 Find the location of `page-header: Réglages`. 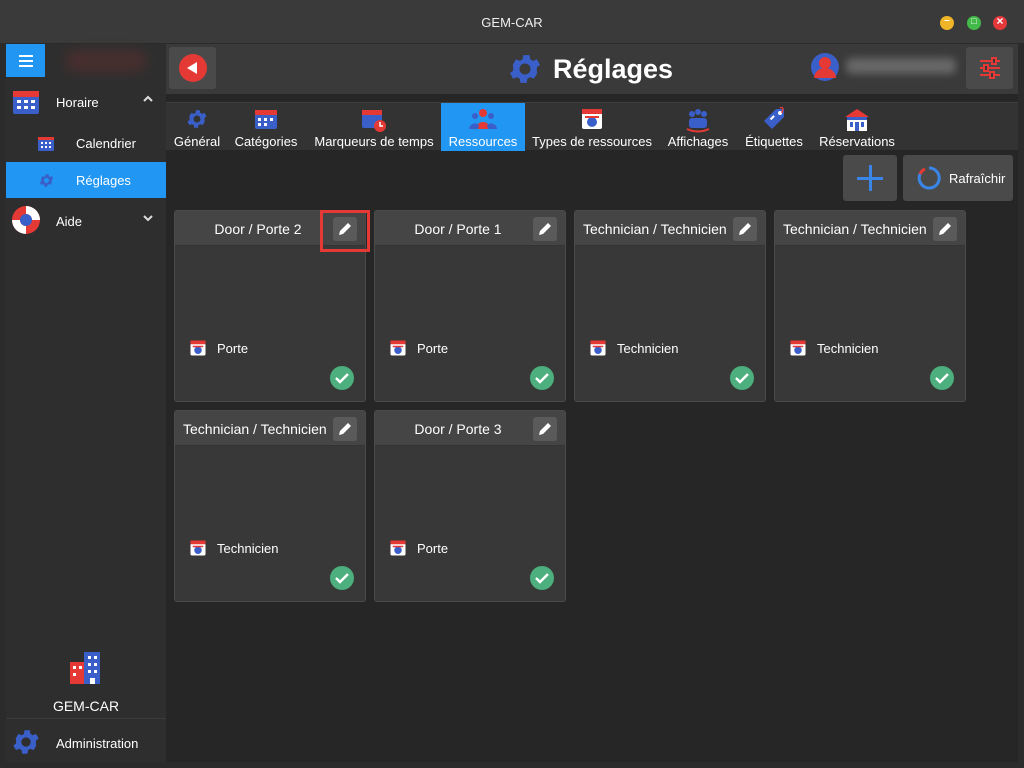

page-header: Réglages is located at coordinates (592, 69).